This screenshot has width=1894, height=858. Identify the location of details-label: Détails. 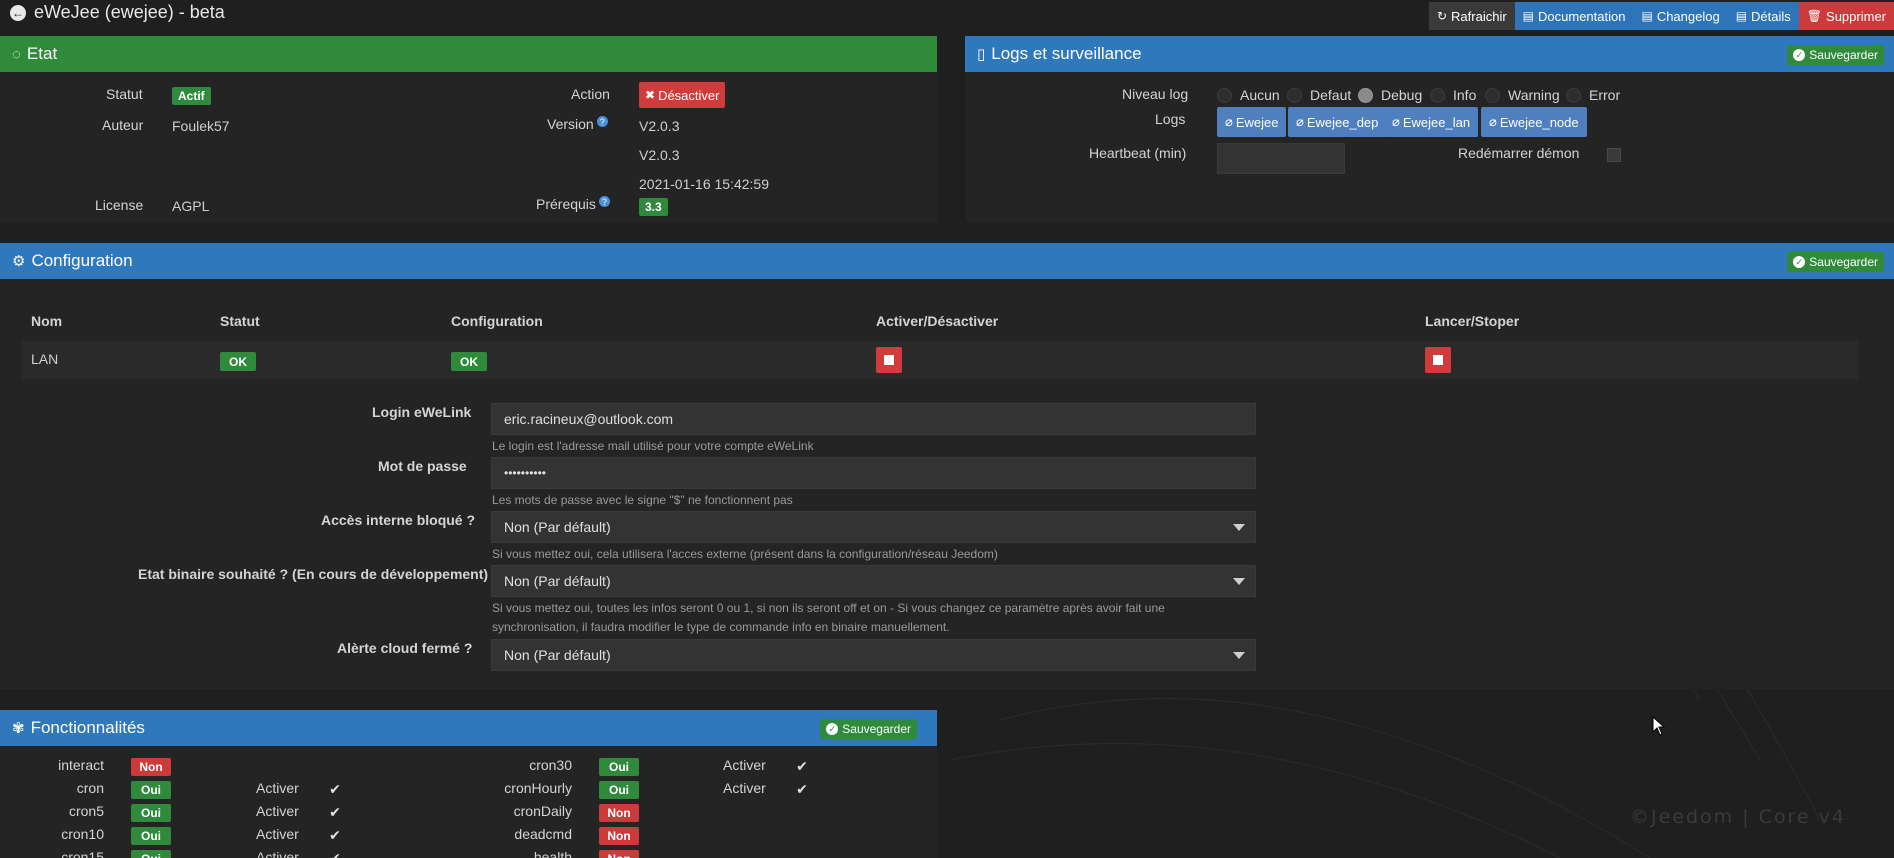
(1771, 16).